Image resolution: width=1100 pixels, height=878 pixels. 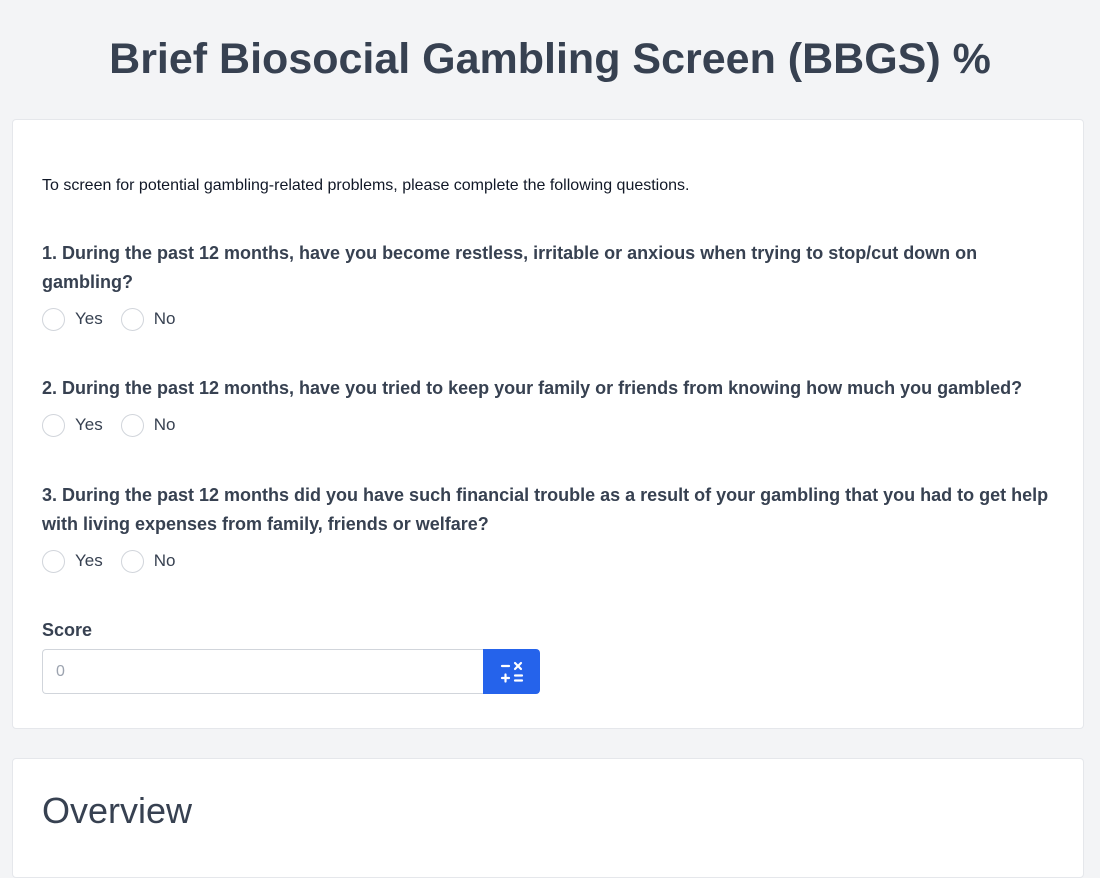 I want to click on overview-title: Overview, so click(x=117, y=810).